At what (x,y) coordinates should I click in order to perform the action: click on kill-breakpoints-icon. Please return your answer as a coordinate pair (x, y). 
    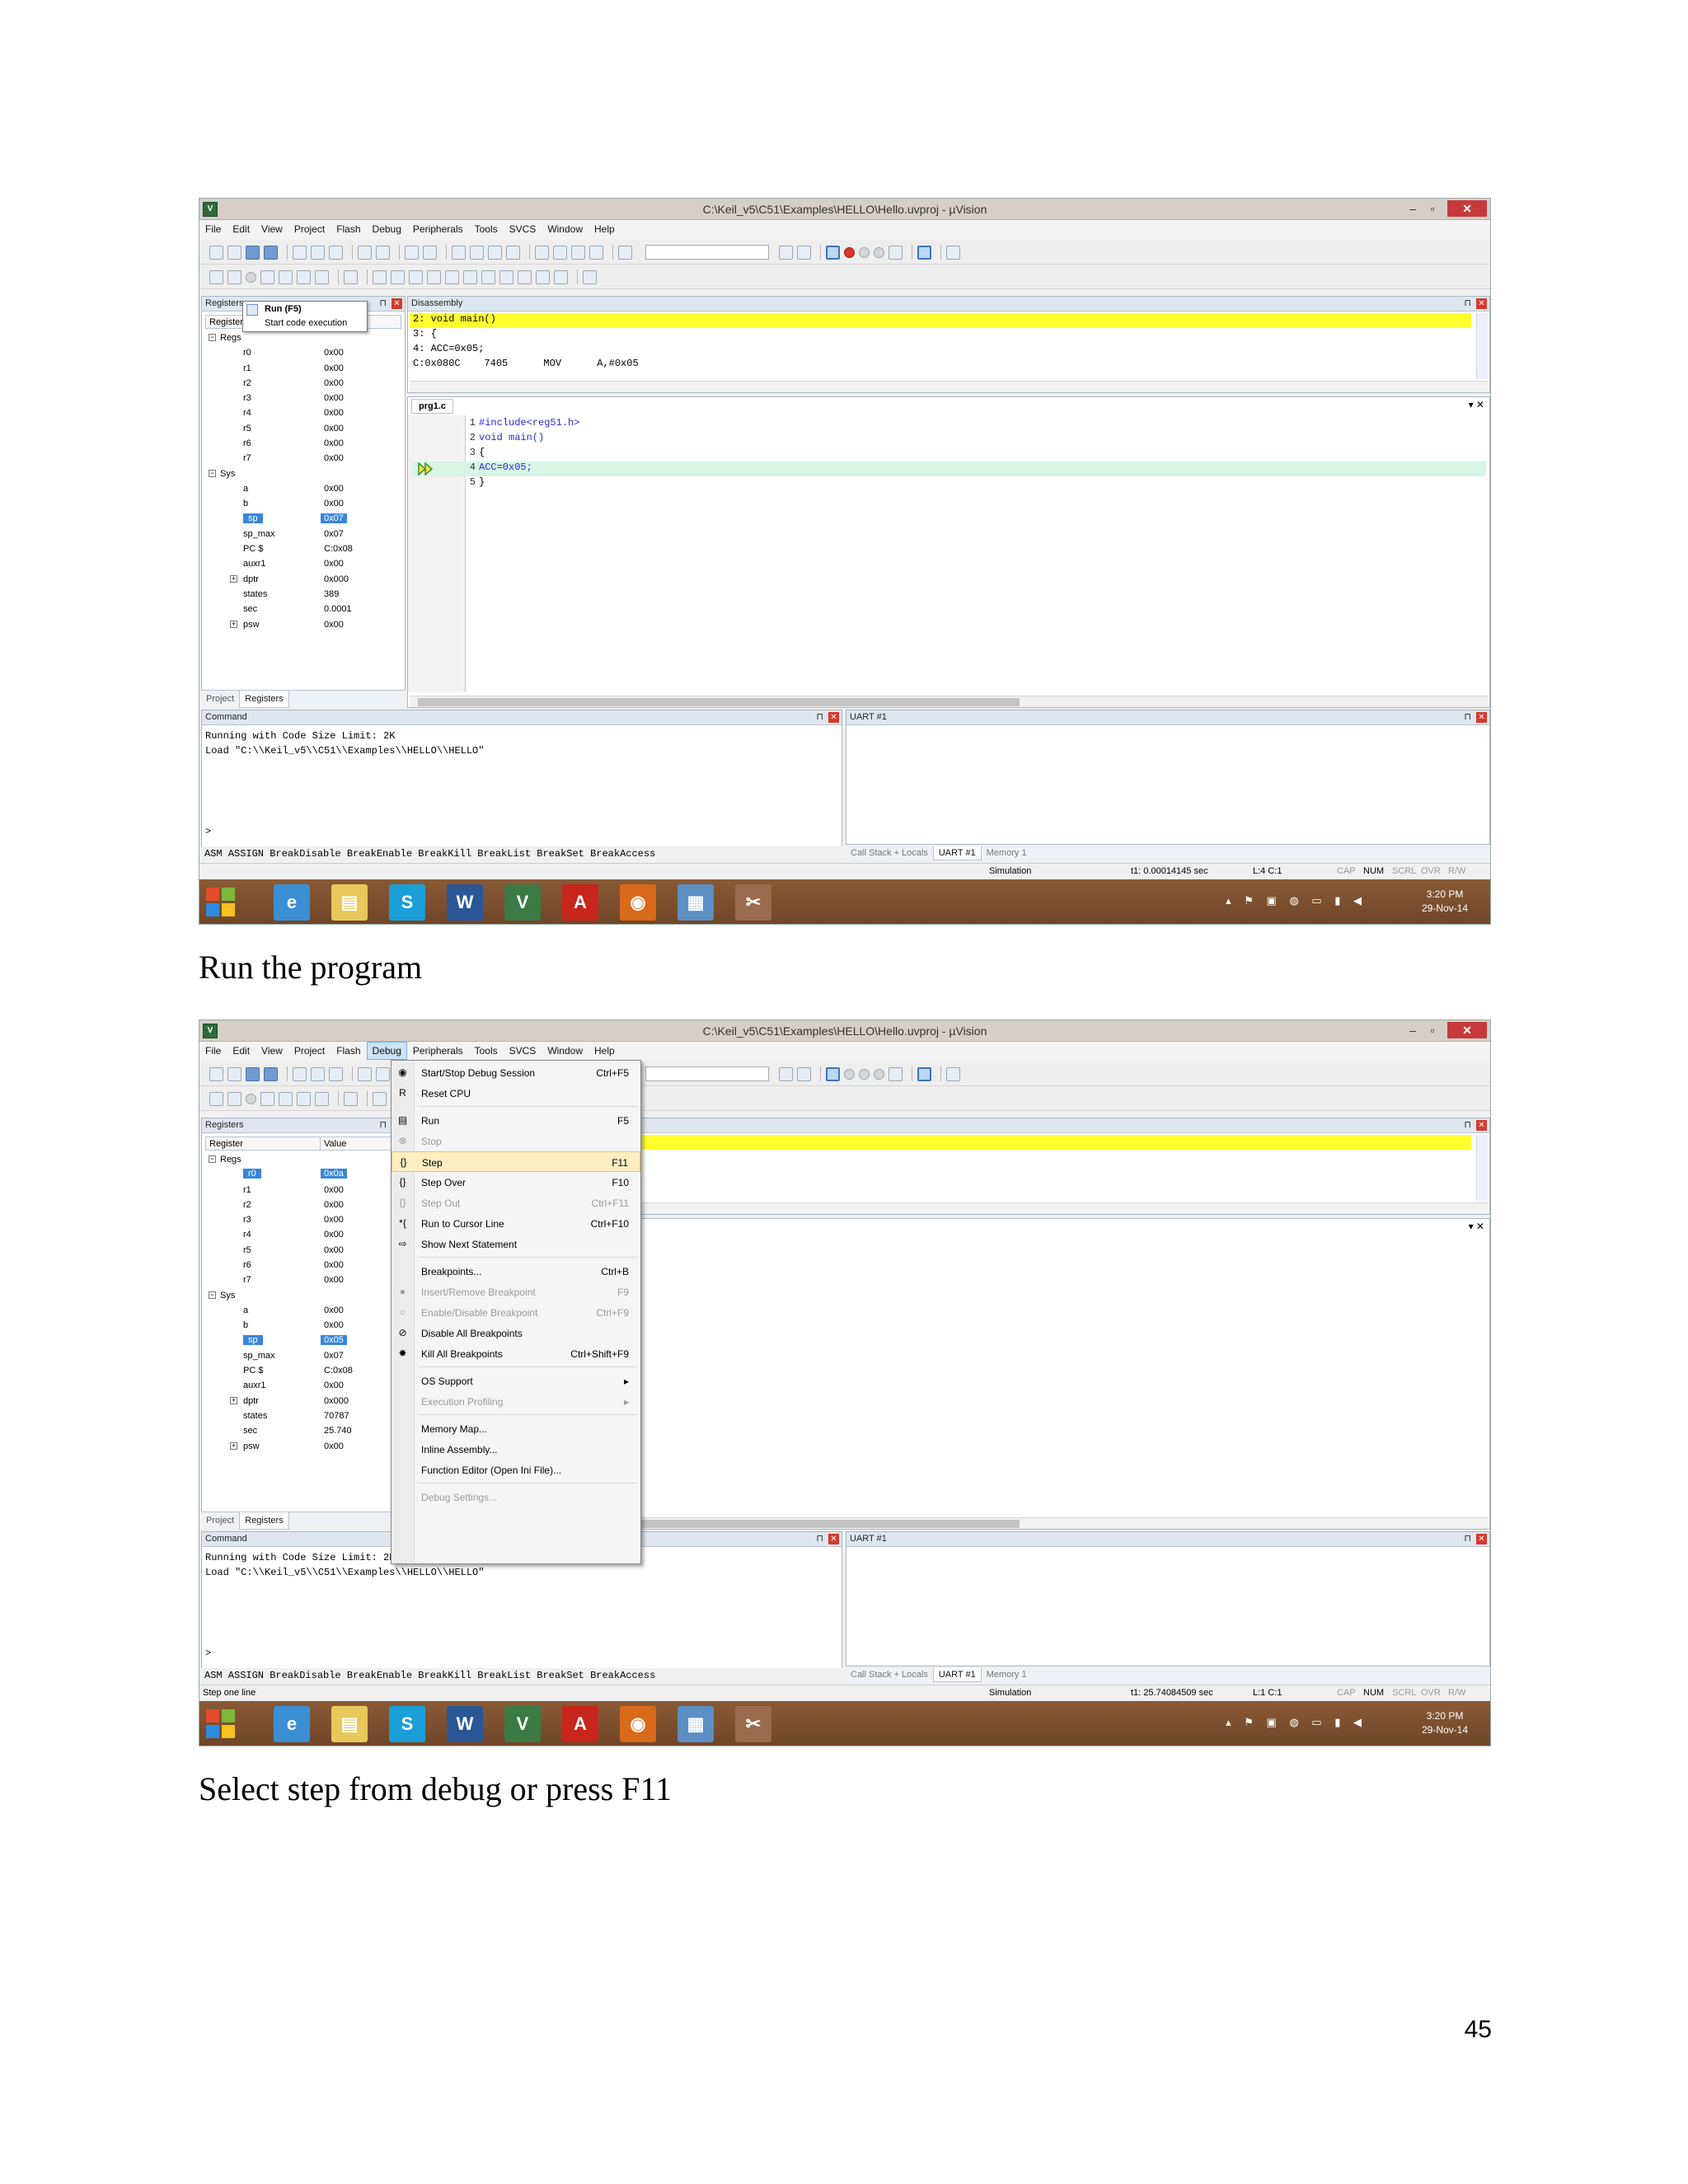
    Looking at the image, I should click on (895, 252).